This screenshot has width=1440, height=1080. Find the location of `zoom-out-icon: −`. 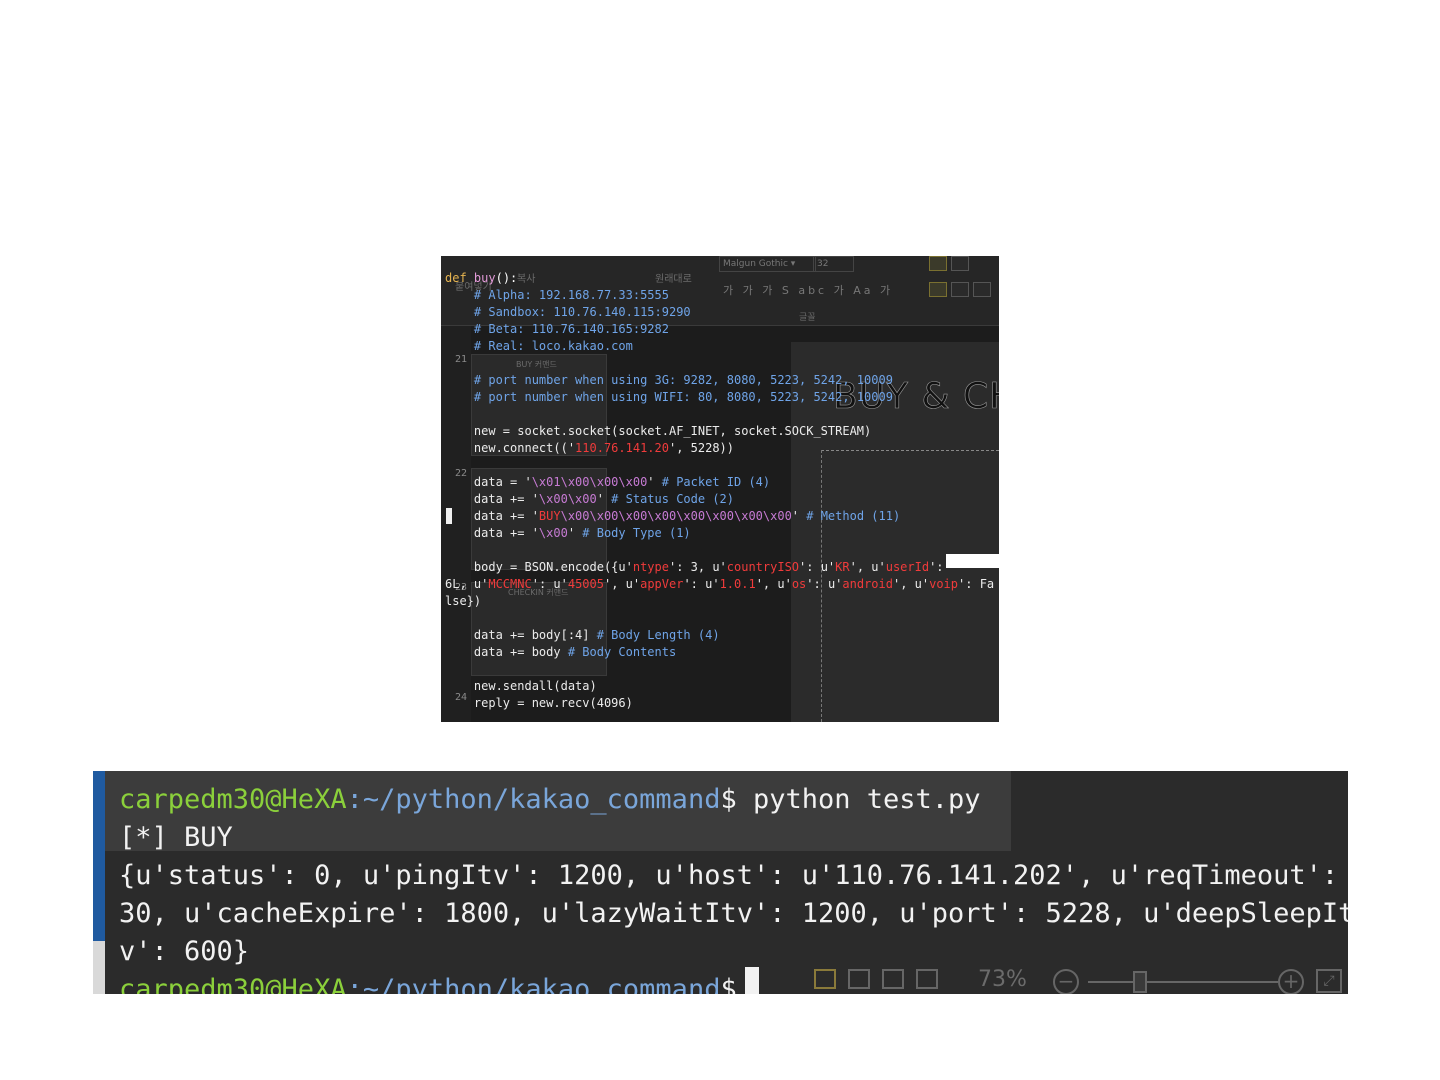

zoom-out-icon: − is located at coordinates (1066, 981).